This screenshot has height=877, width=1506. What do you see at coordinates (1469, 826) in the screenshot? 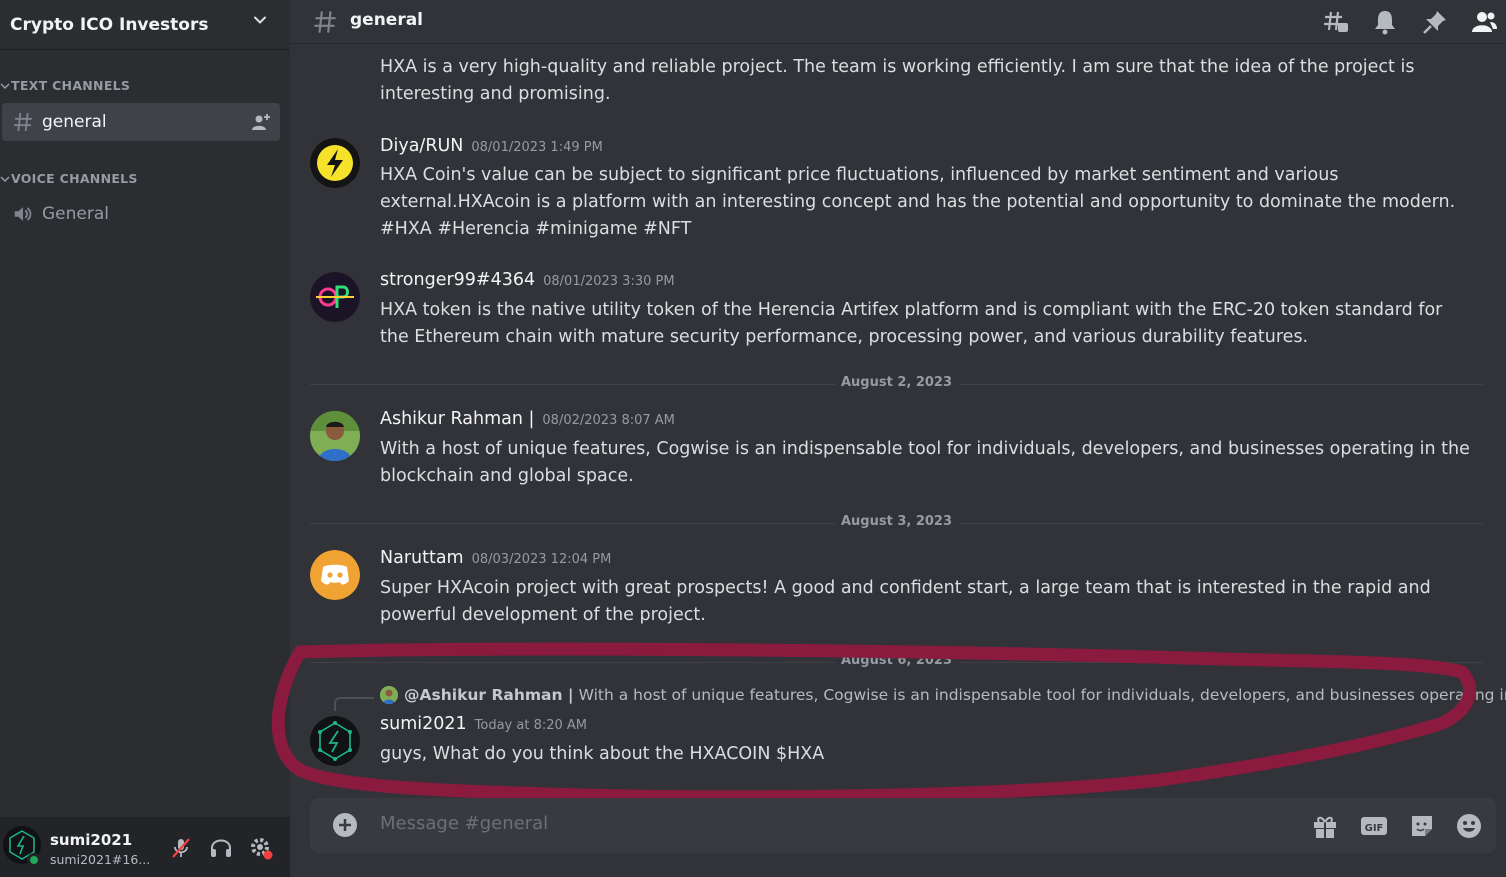
I see `emoji-icon` at bounding box center [1469, 826].